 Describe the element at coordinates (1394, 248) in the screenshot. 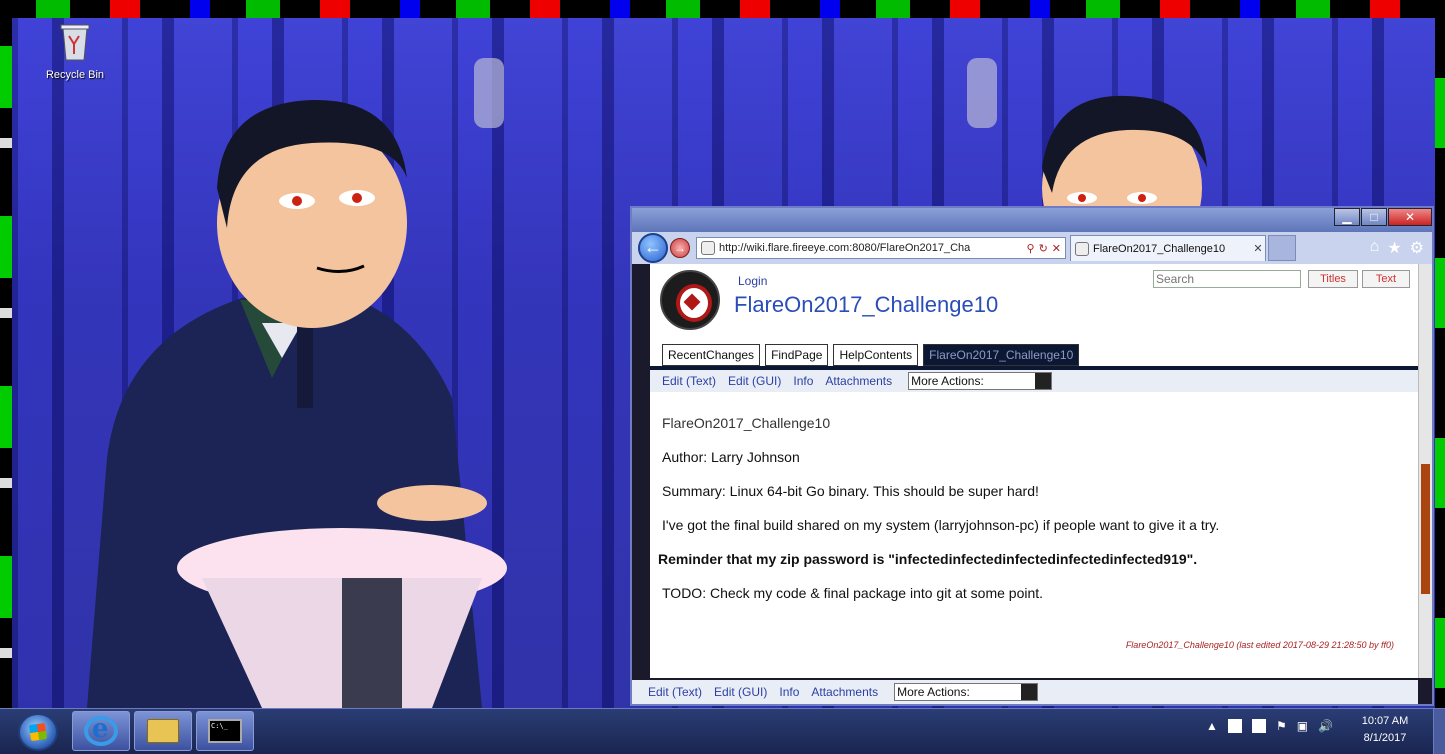

I see `favorites-icon: ★` at that location.